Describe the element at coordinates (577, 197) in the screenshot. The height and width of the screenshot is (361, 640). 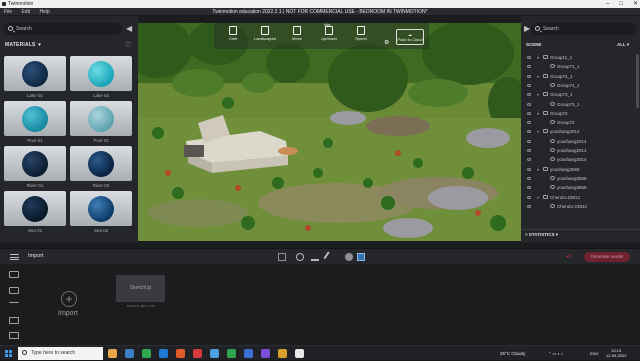
I see `scene-tree-row: ▾ ChenZo-23812` at that location.